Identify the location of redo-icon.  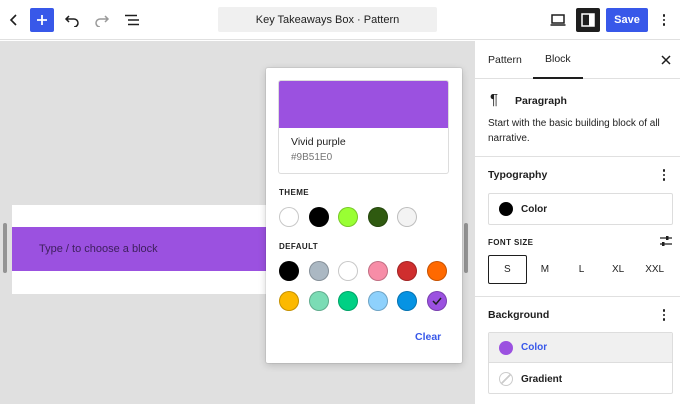
(102, 21).